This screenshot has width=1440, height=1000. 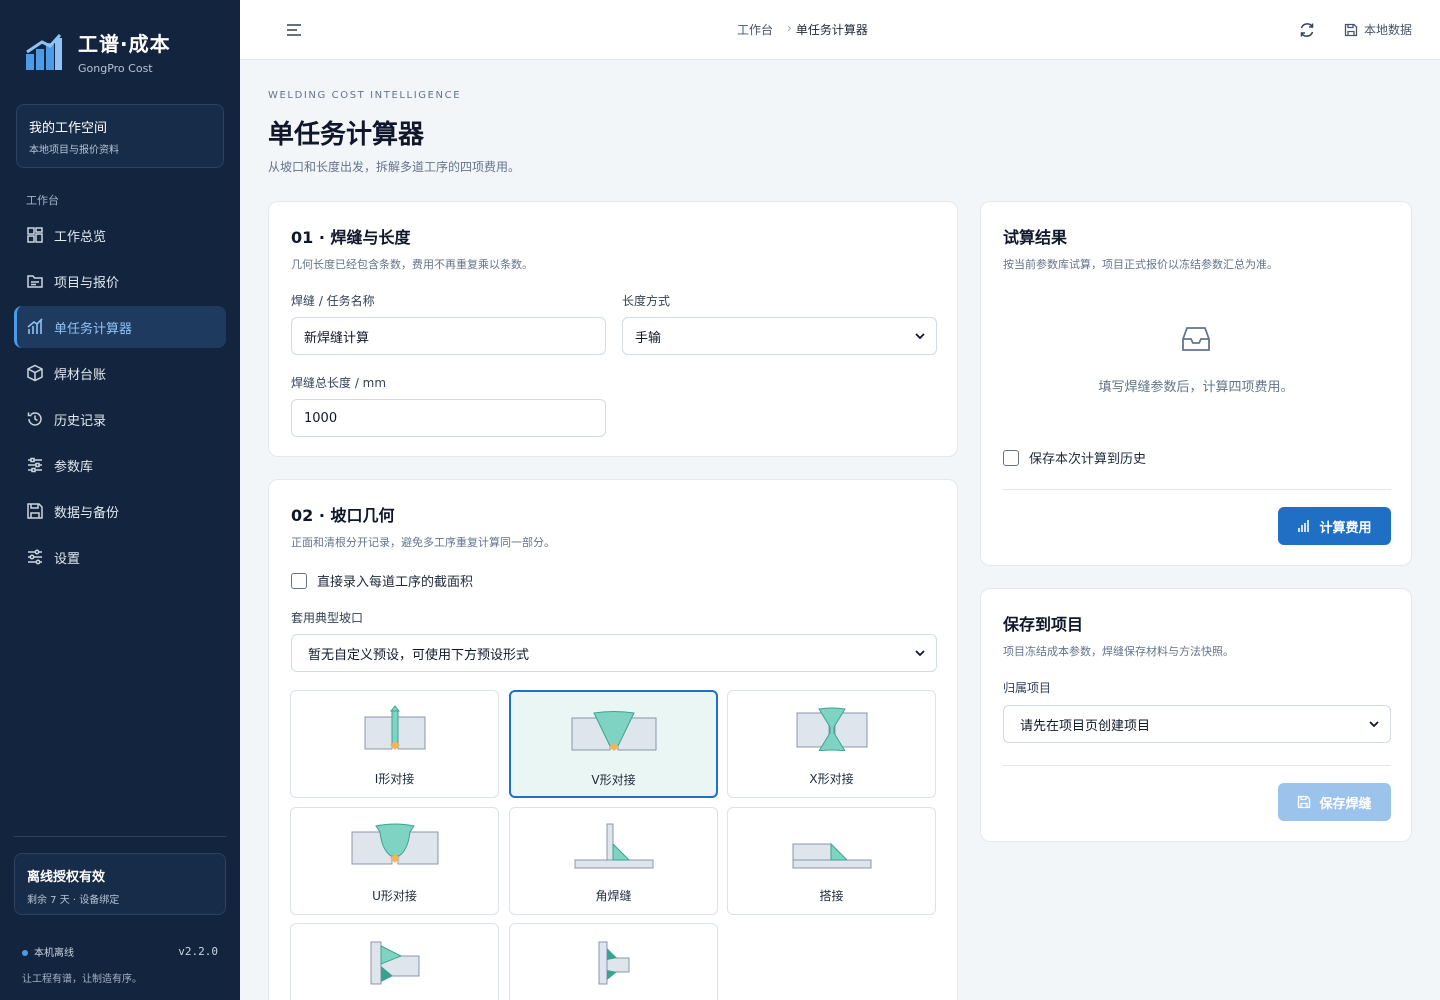 What do you see at coordinates (1140, 264) in the screenshot?
I see `result-subtitle: 按当前参数库试算，项目正式报价以冻结参数汇总为准。` at bounding box center [1140, 264].